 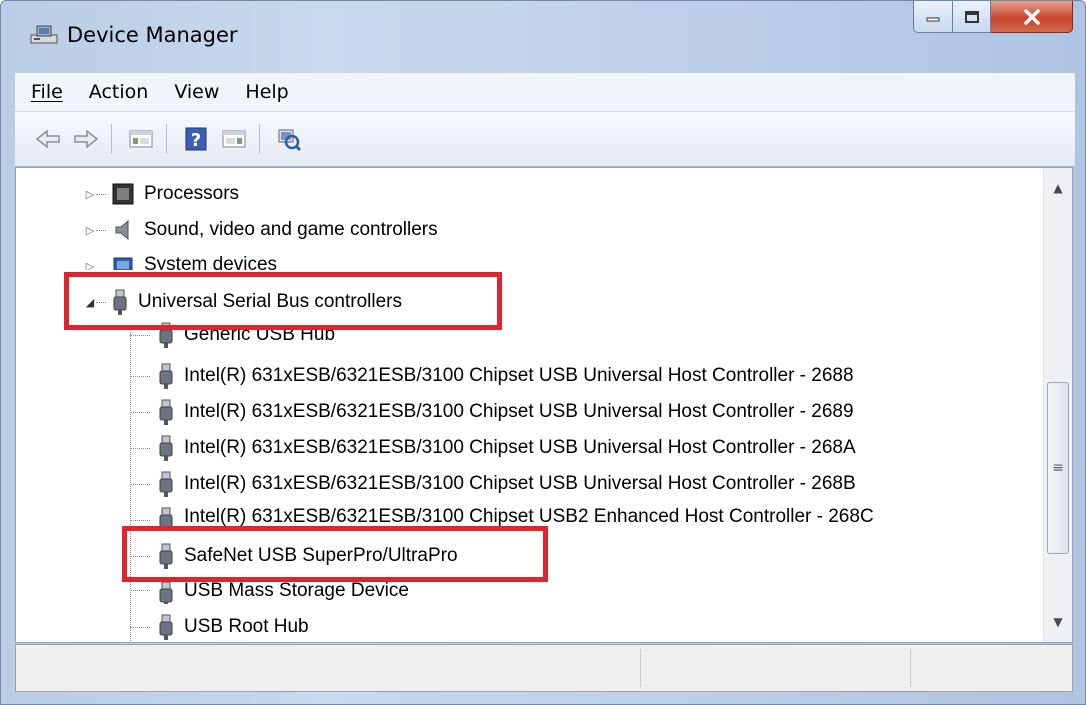 What do you see at coordinates (296, 590) in the screenshot?
I see `tree-node-label: USB Mass Storage Device` at bounding box center [296, 590].